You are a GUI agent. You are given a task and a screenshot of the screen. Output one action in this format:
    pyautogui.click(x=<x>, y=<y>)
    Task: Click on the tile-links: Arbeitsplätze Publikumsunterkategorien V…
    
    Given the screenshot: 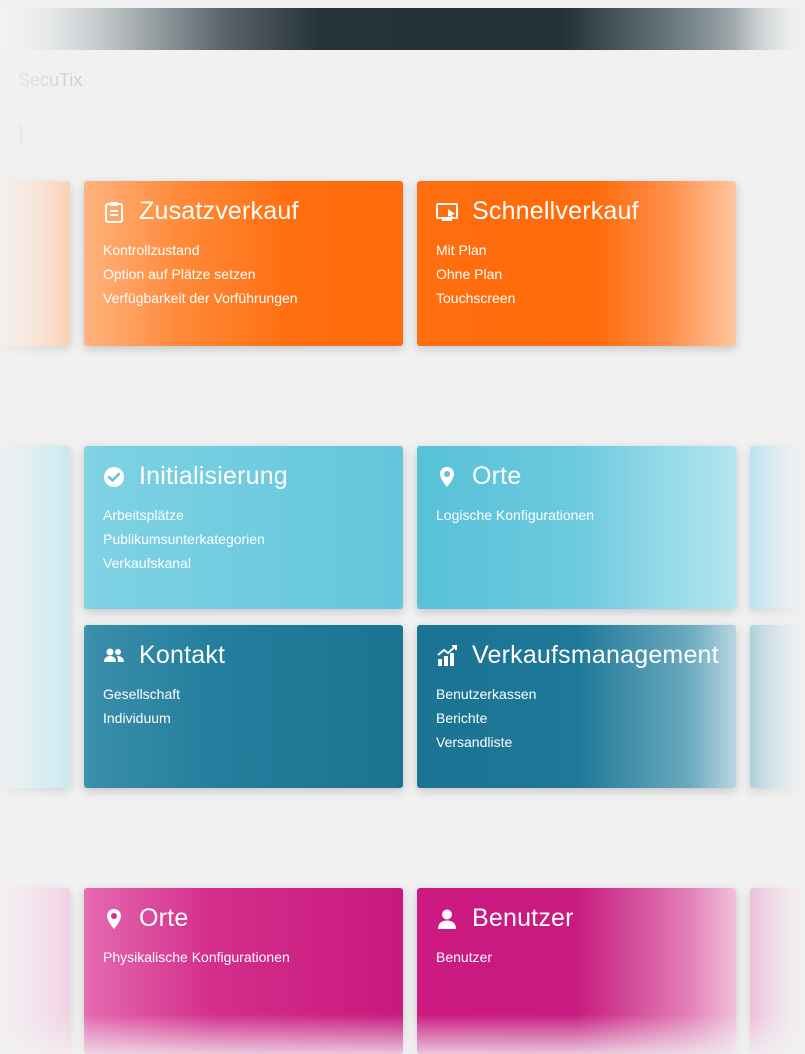 What is the action you would take?
    pyautogui.click(x=184, y=539)
    